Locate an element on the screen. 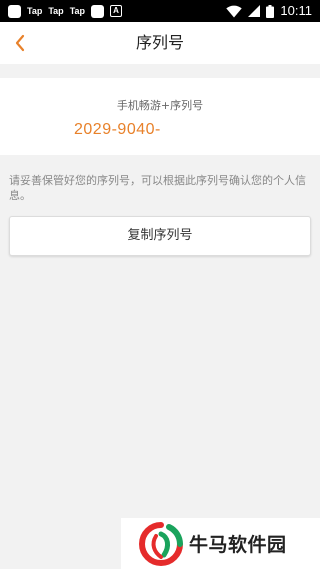 Image resolution: width=320 pixels, height=569 pixels. serial-label: 手机畅游+序列号 is located at coordinates (160, 105).